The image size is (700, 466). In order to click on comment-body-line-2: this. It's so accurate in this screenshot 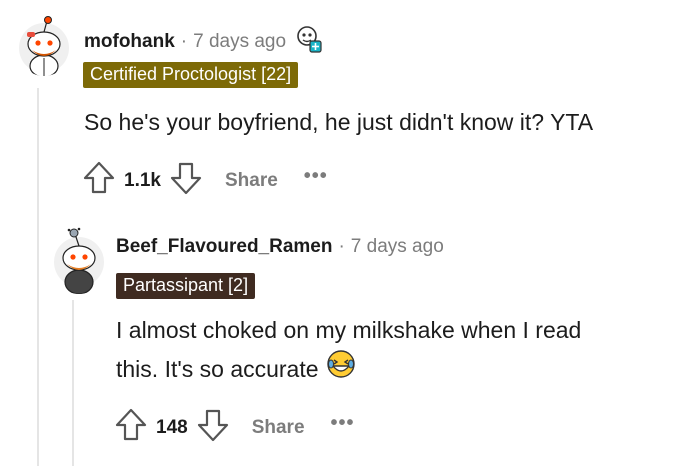, I will do `click(396, 369)`.